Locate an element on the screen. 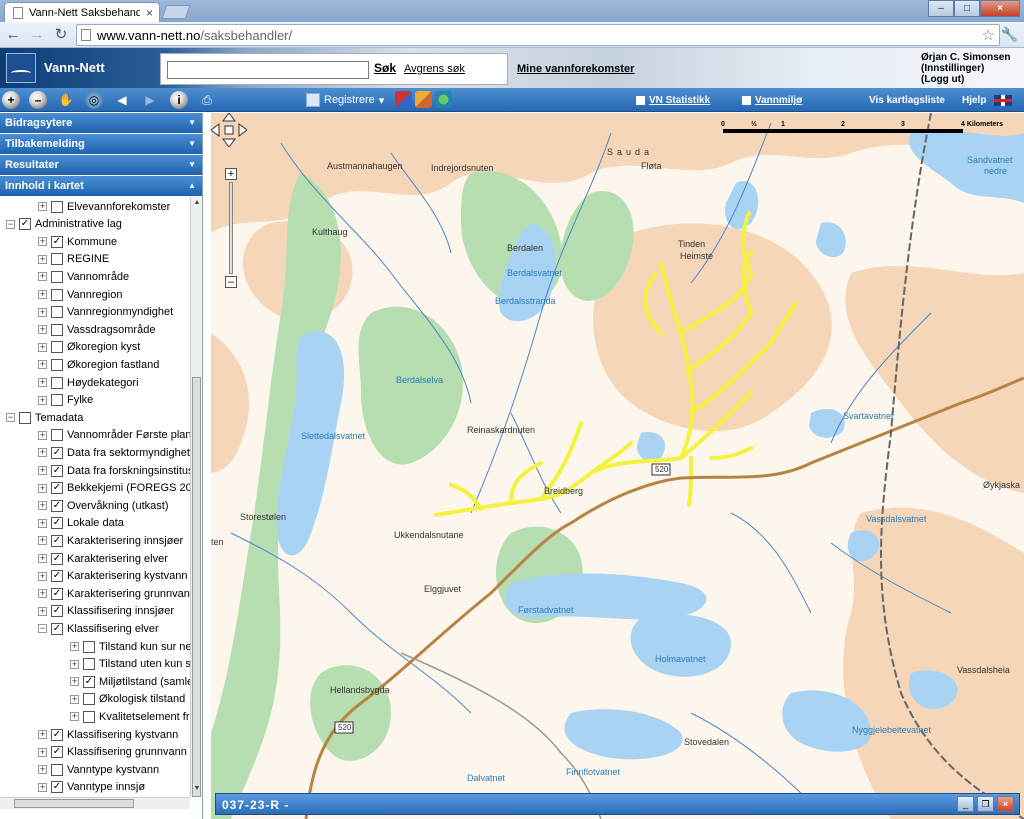 This screenshot has width=1024, height=819. layer-tree-item: + Vannregionmyndighet is located at coordinates (105, 312).